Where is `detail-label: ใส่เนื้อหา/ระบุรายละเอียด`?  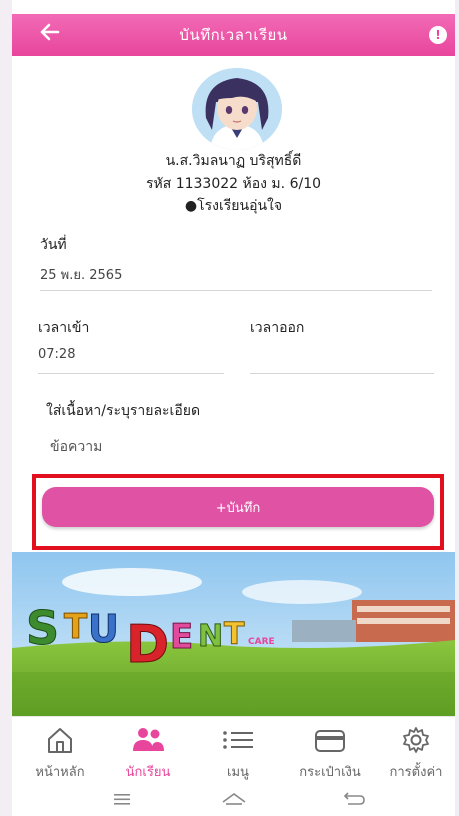
detail-label: ใส่เนื้อหา/ระบุรายละเอียด is located at coordinates (123, 411).